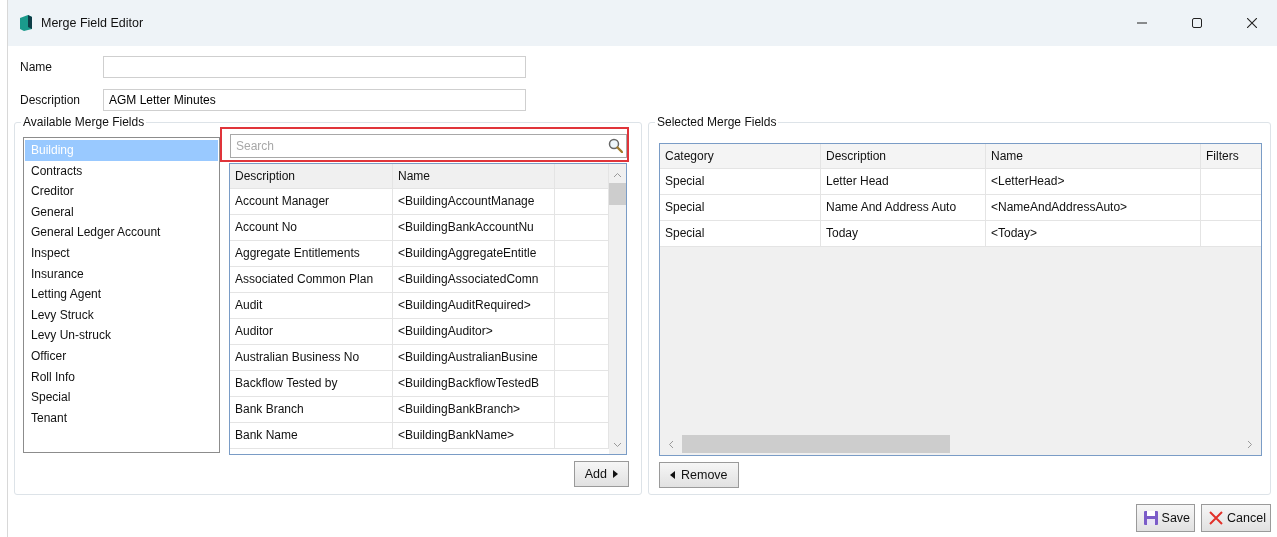 The height and width of the screenshot is (537, 1277). What do you see at coordinates (1216, 518) in the screenshot?
I see `cross-icon` at bounding box center [1216, 518].